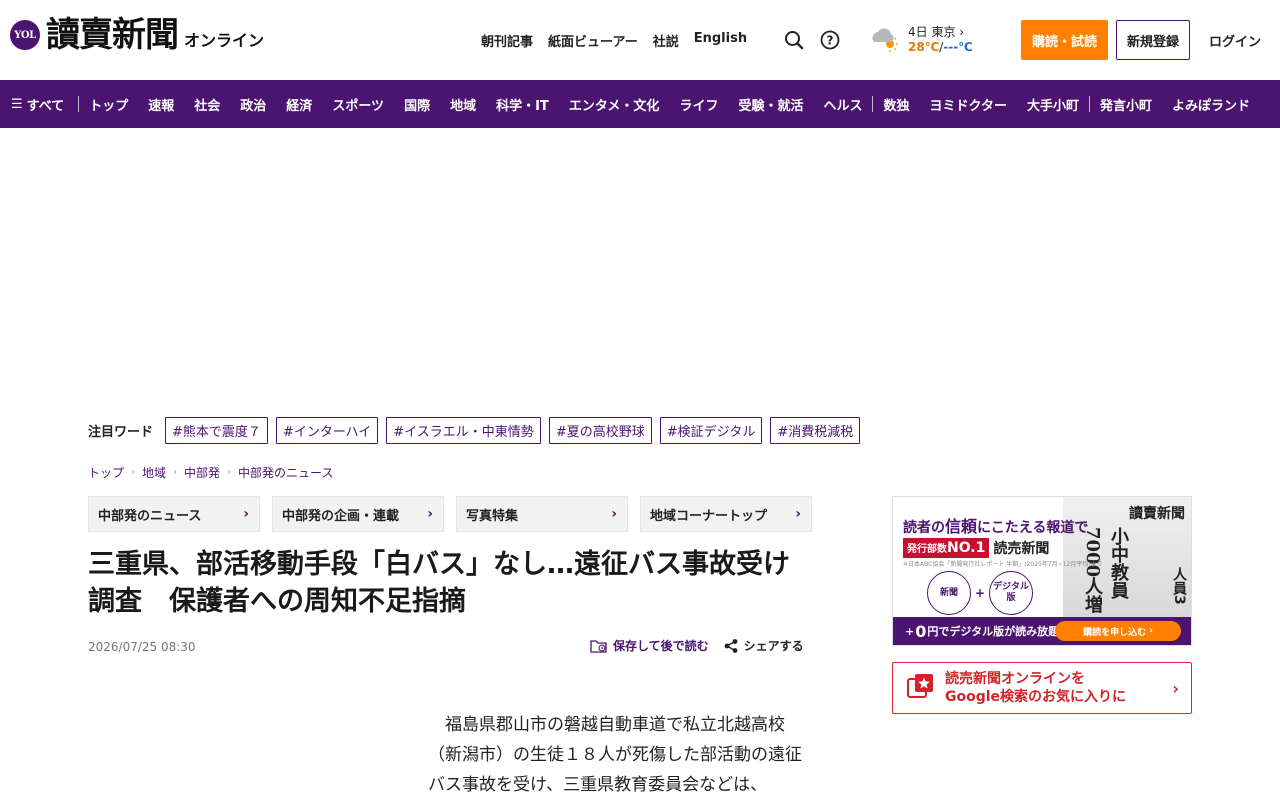 The image size is (1280, 800). Describe the element at coordinates (463, 430) in the screenshot. I see `trending-tag: #イスラエル・中東情勢` at that location.